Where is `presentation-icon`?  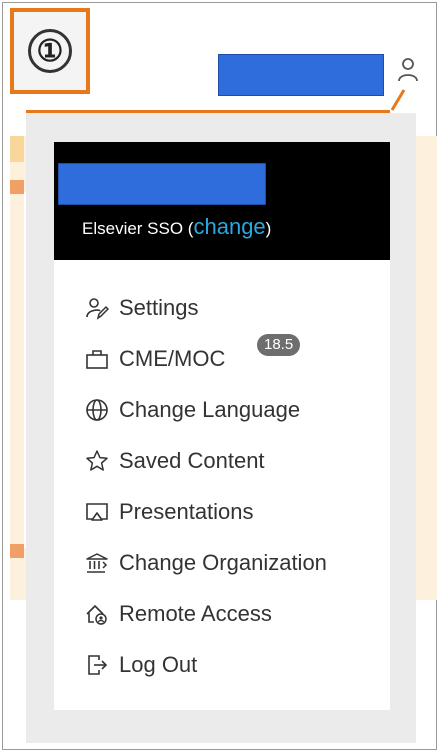
presentation-icon is located at coordinates (97, 511).